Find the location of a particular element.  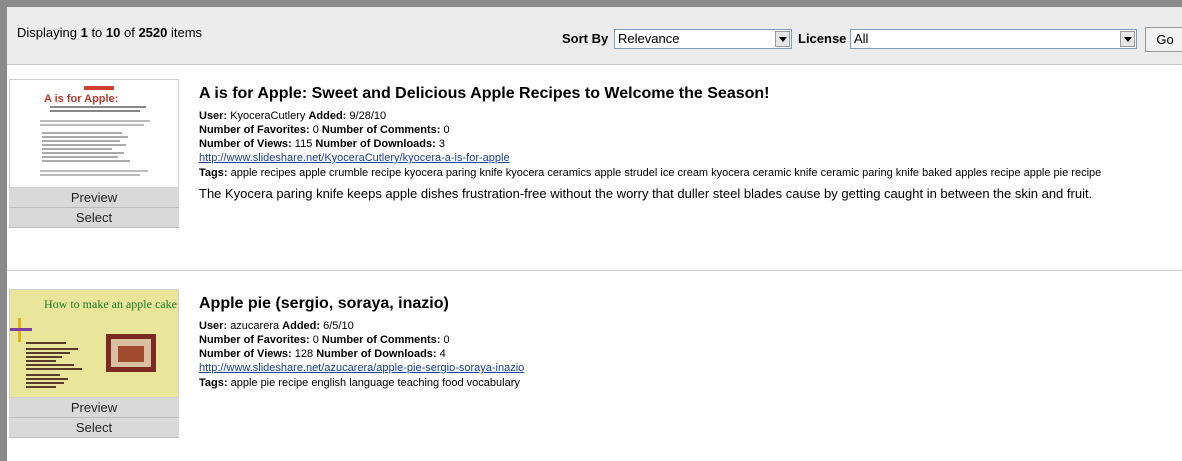

slide-thumbnail-image: A is for Apple: is located at coordinates (94, 133).